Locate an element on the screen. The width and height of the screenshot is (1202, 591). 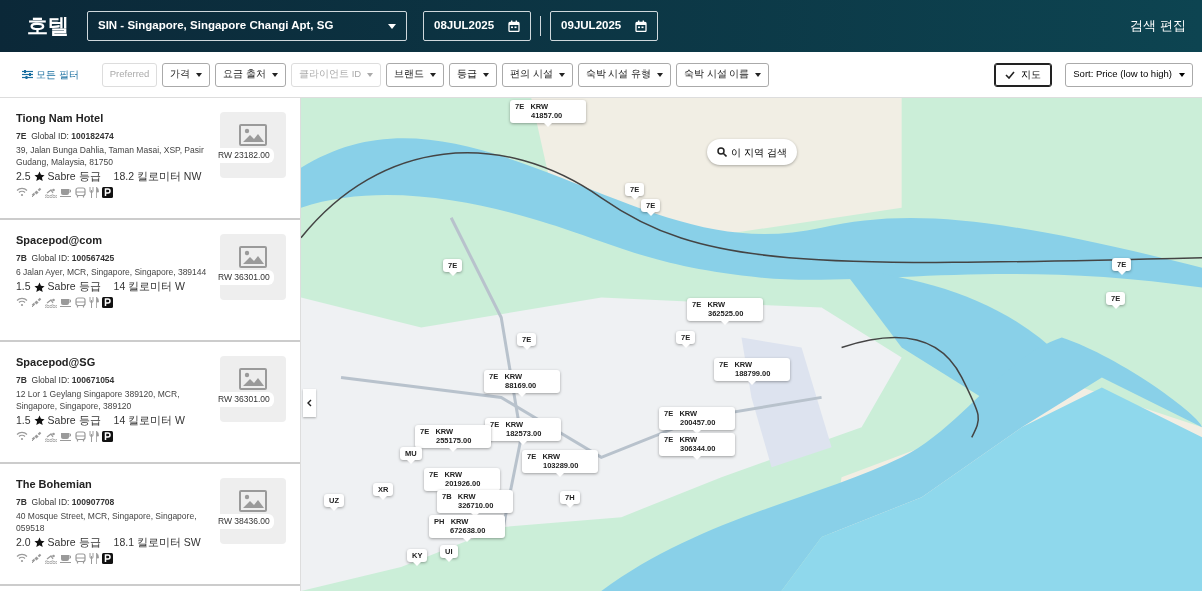
check-icon is located at coordinates (1010, 74).